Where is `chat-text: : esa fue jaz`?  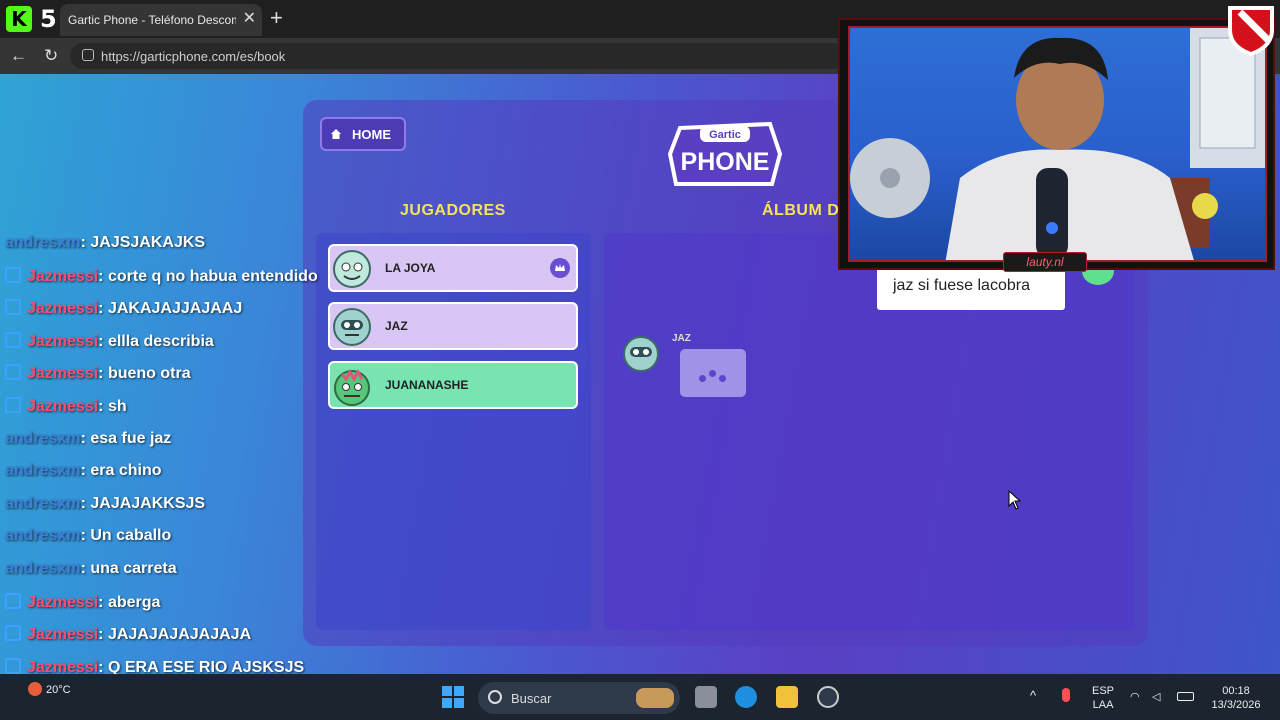
chat-text: : esa fue jaz is located at coordinates (126, 438).